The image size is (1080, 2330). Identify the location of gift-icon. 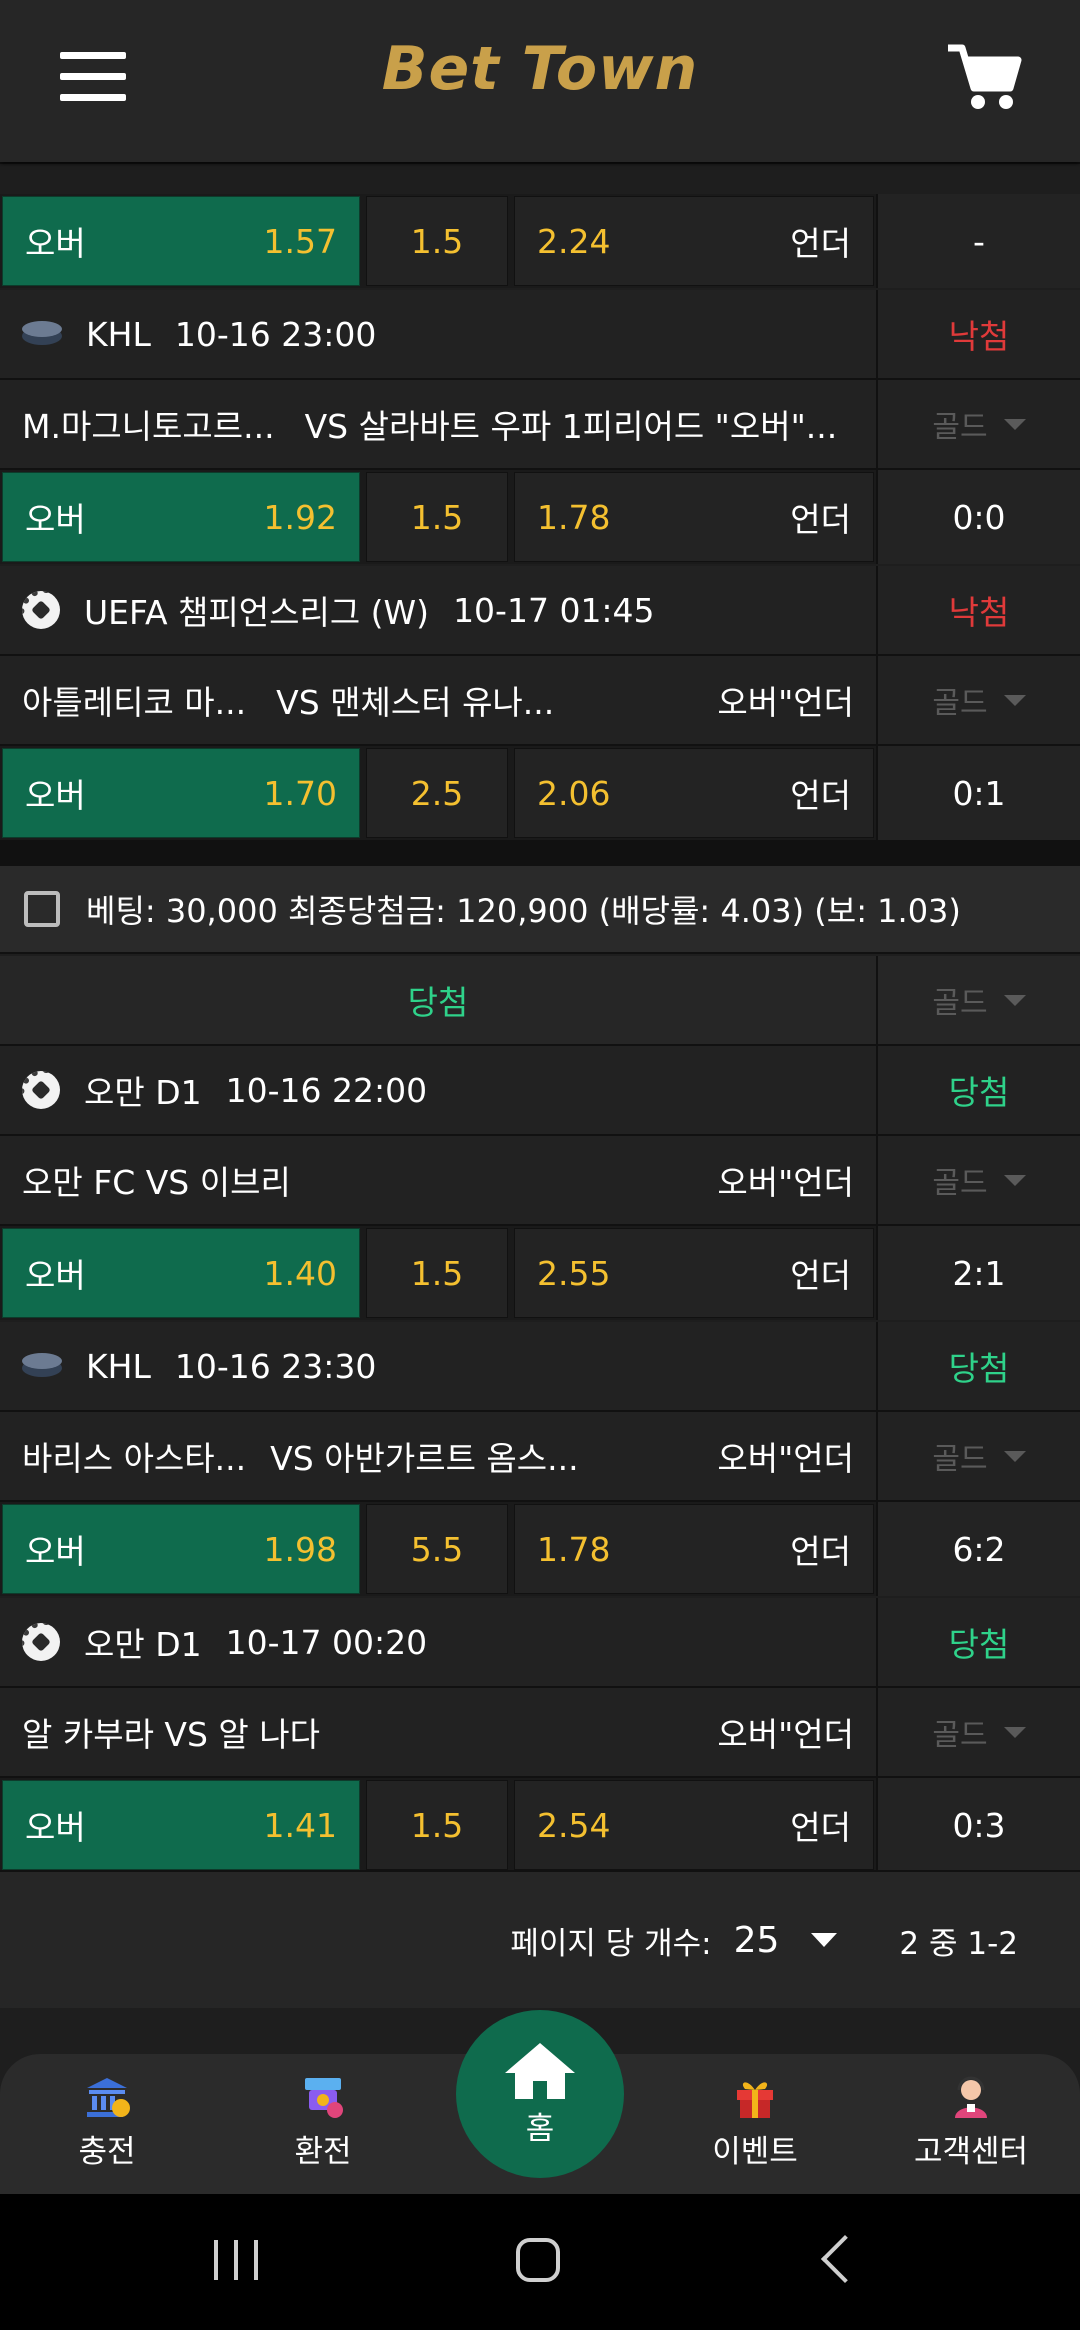
(755, 2100).